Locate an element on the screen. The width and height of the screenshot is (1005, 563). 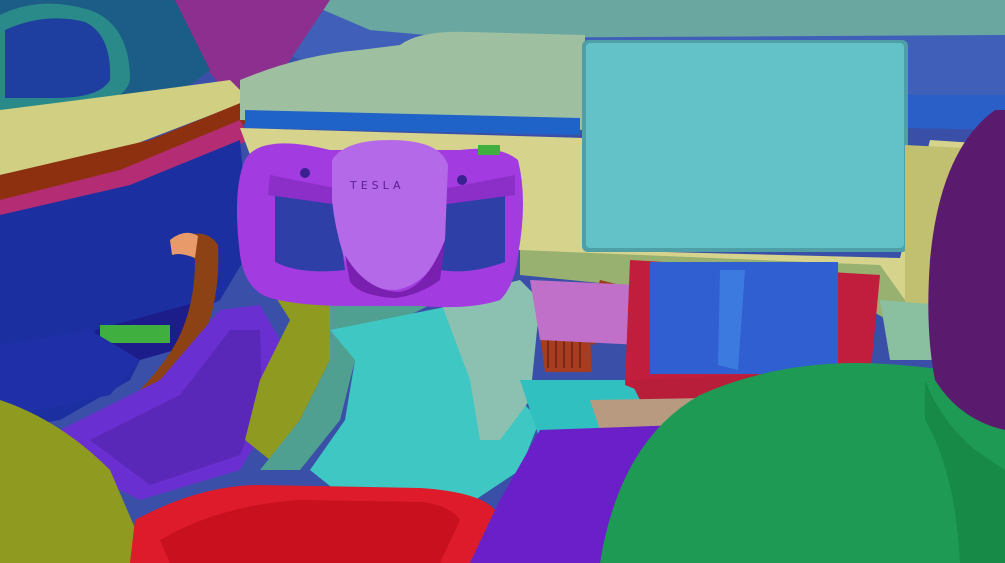
steering-wheel-logo: TESLA is located at coordinates (377, 185).